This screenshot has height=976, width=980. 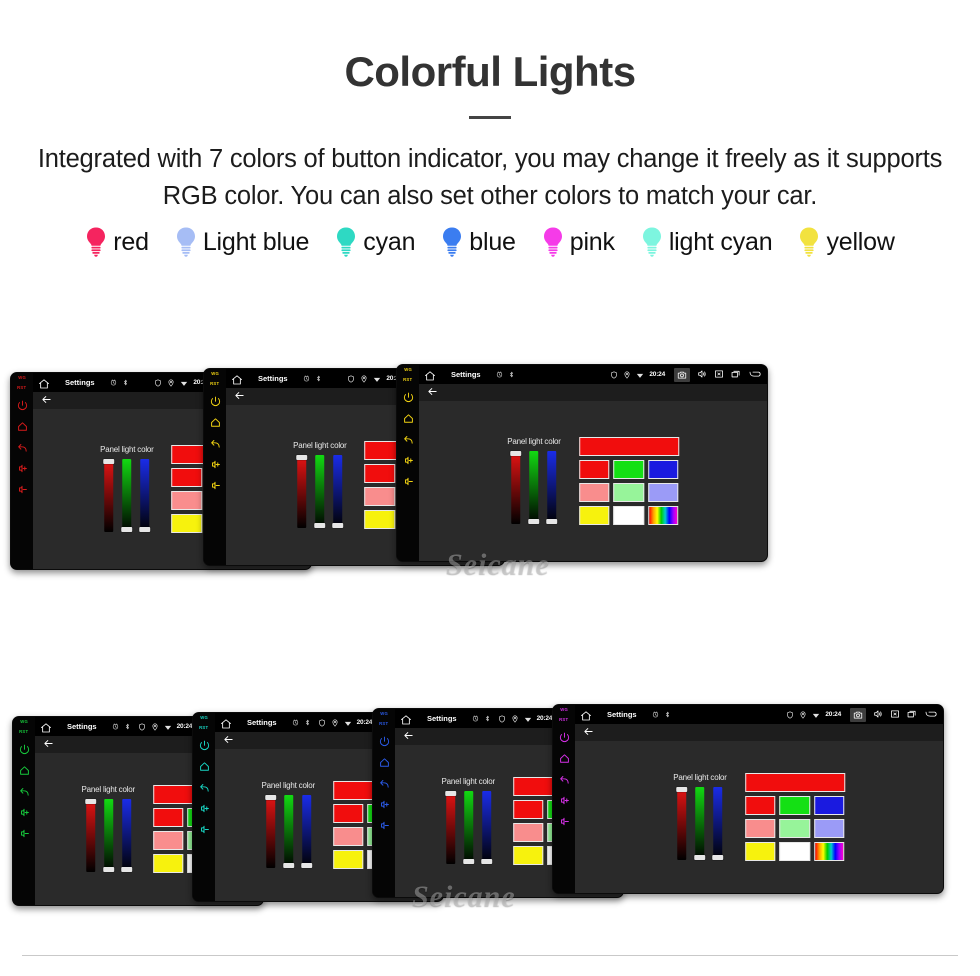 I want to click on back-icon, so click(x=755, y=375).